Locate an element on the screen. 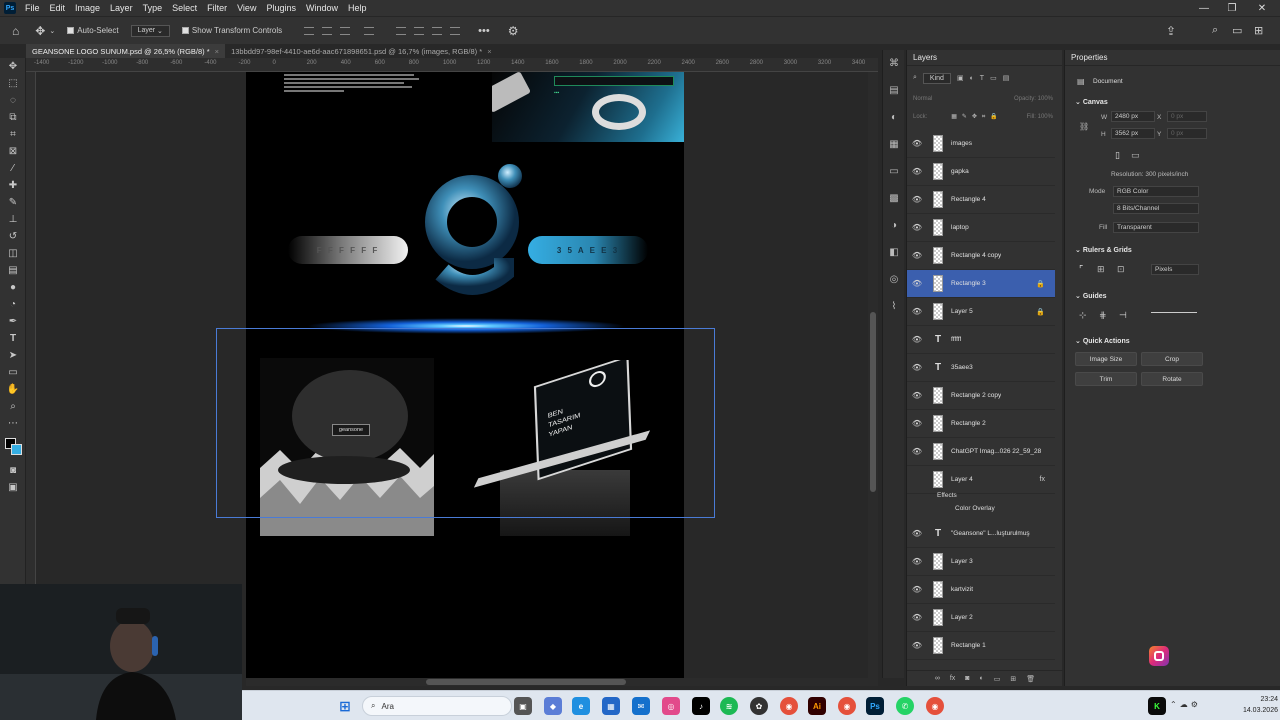  layer-row: 👁 Rectangle 2 copy is located at coordinates (981, 396).